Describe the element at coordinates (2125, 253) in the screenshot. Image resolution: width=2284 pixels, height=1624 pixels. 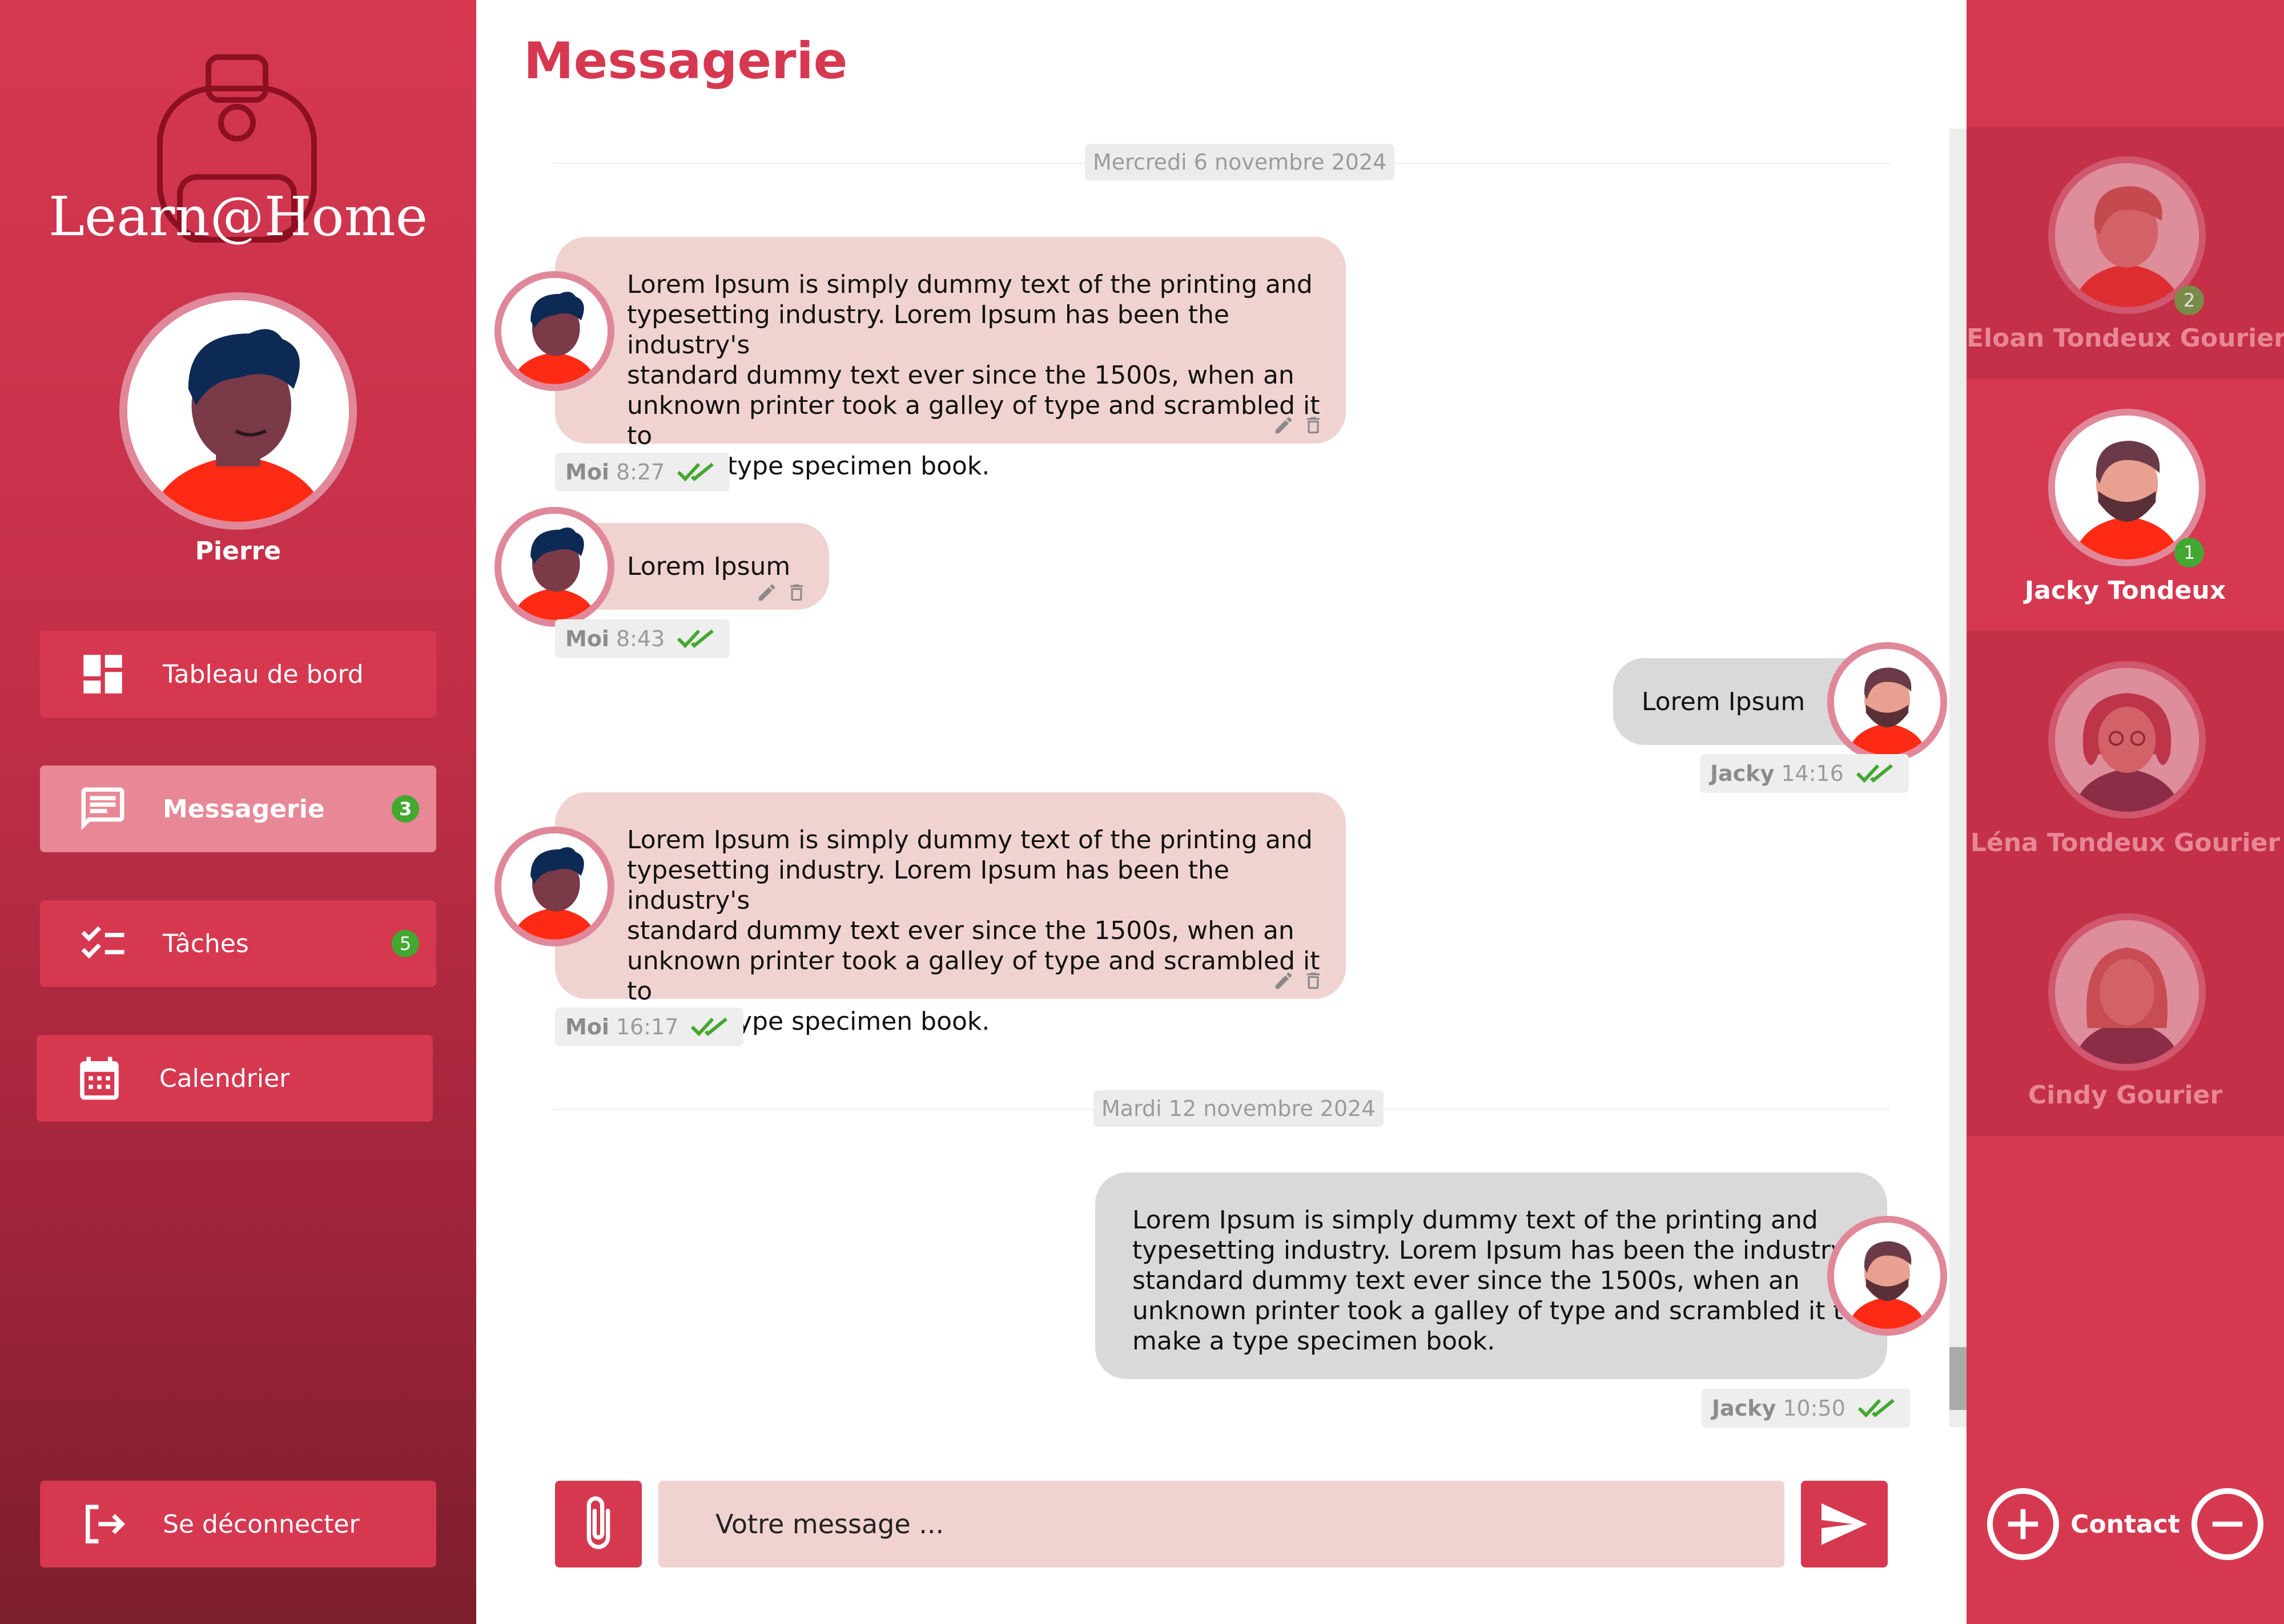
I see `contact-item-eloan: 2 Eloan Tondeux Gourier` at that location.